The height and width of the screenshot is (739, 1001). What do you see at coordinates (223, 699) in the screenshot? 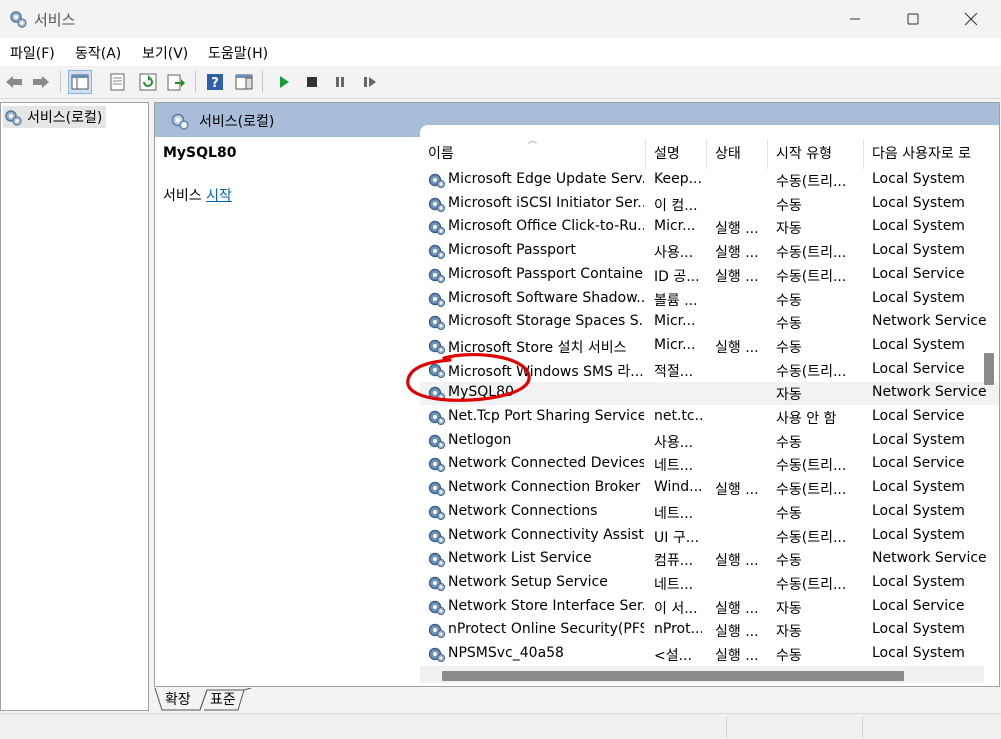
I see `tab-standard: 표준` at bounding box center [223, 699].